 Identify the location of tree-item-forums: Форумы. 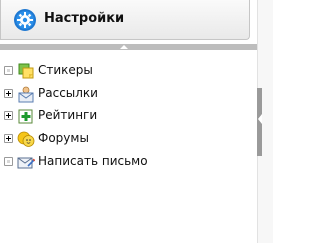
(120, 139).